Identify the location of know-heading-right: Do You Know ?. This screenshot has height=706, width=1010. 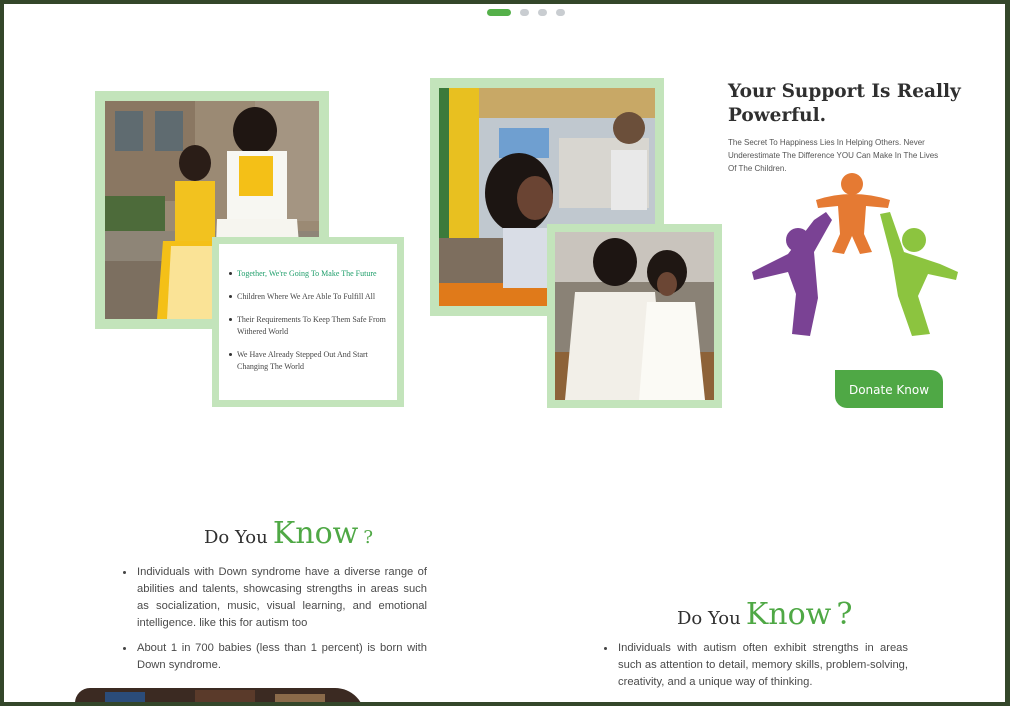
(765, 614).